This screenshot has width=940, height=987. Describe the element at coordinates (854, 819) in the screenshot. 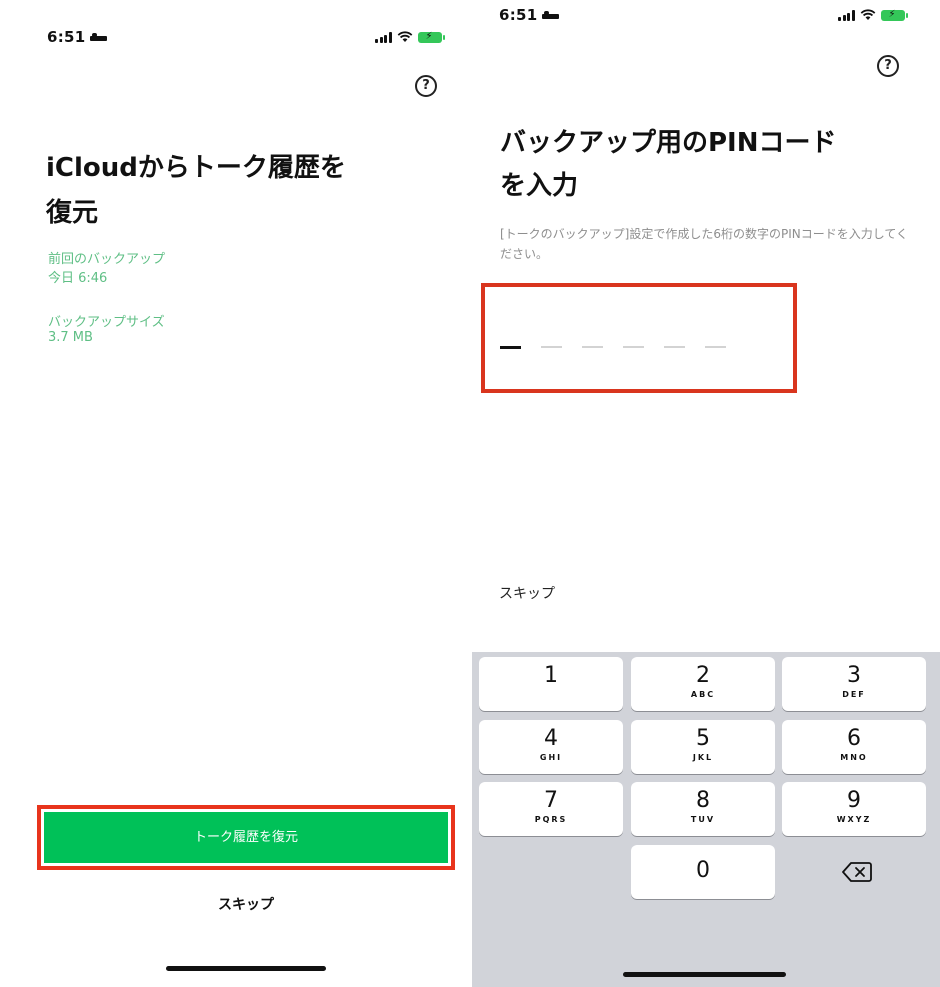

I see `key-letters: WXYZ` at that location.